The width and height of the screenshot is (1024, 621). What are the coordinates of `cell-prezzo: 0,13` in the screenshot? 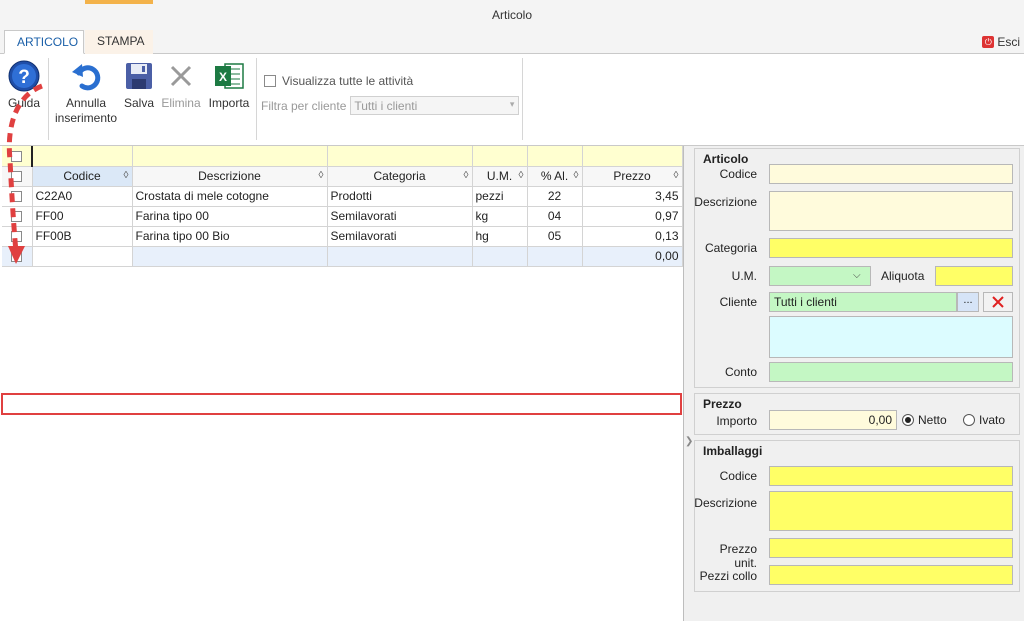 It's located at (632, 236).